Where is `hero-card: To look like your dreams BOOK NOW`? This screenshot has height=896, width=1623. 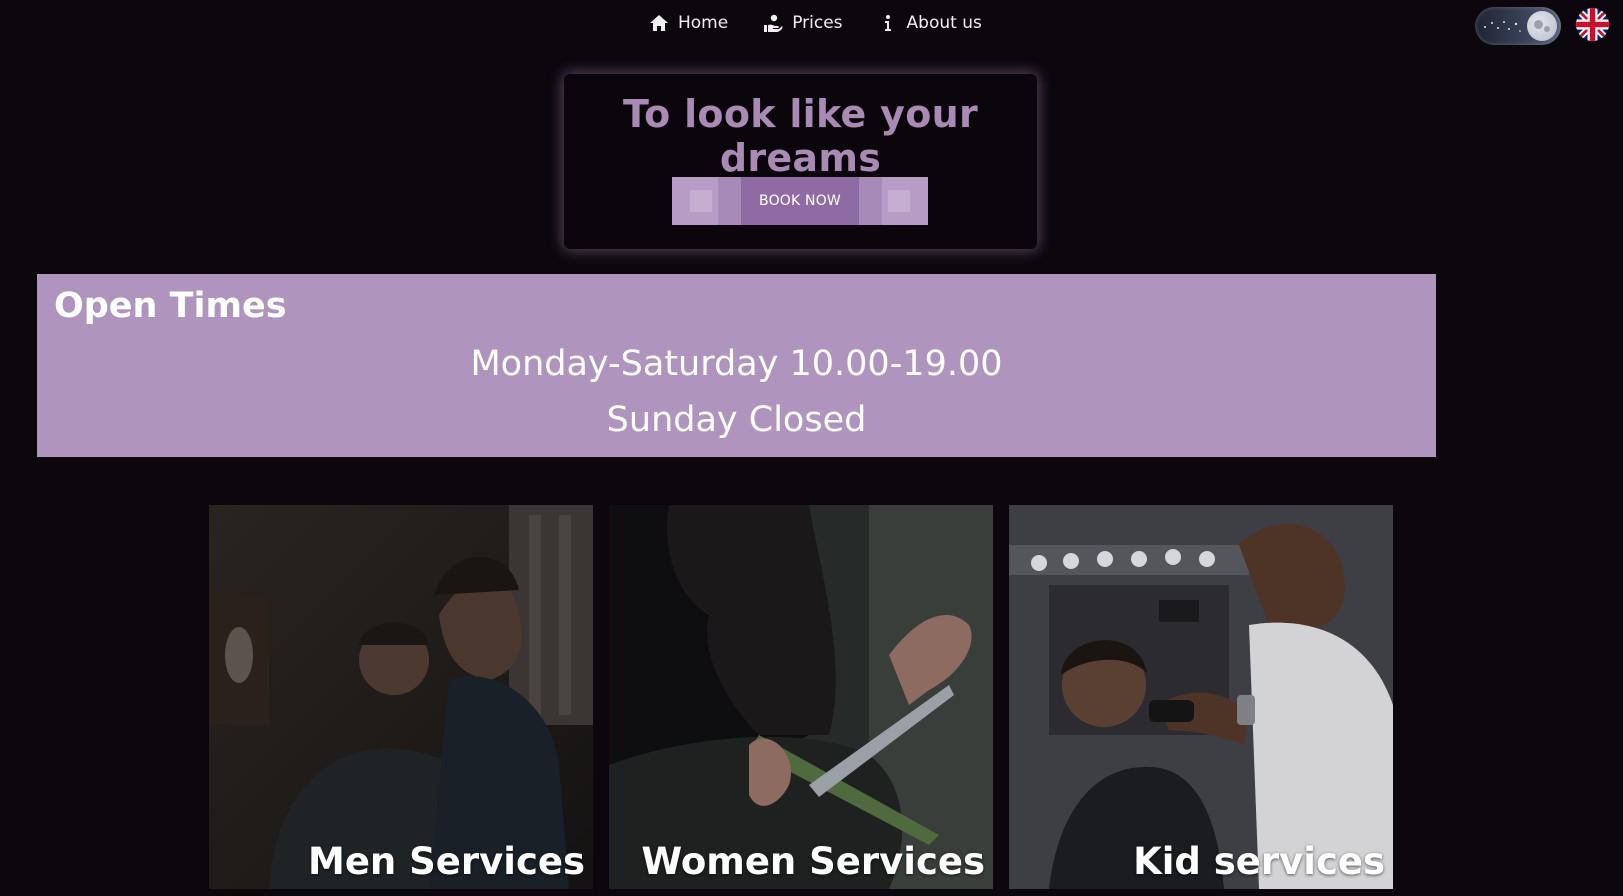
hero-card: To look like your dreams BOOK NOW is located at coordinates (800, 161).